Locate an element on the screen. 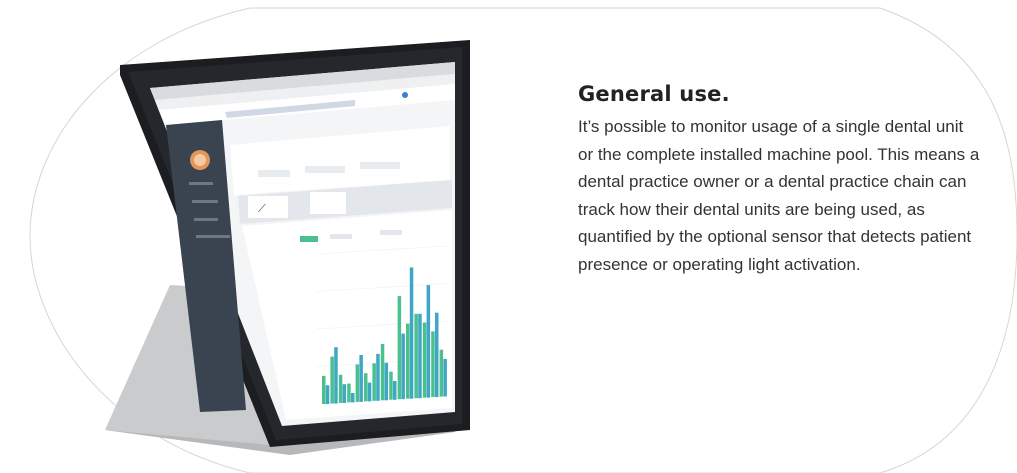 The height and width of the screenshot is (473, 1017). avatar-face is located at coordinates (200, 160).